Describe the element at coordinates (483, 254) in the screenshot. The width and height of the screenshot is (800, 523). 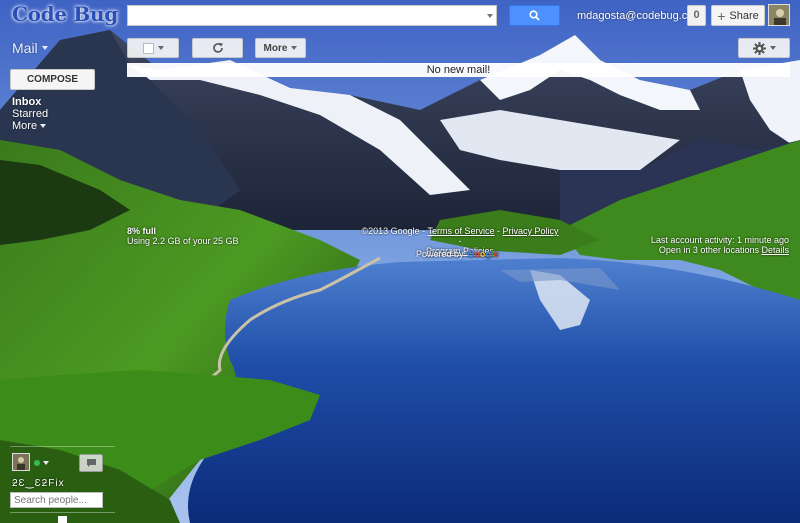
I see `google-logo: Google` at that location.